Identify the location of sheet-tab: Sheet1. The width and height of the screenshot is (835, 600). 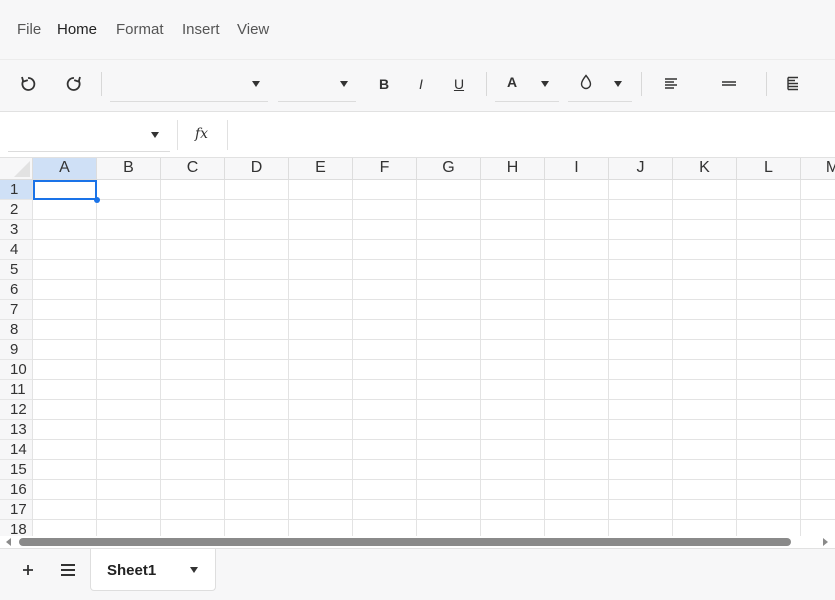
(153, 570).